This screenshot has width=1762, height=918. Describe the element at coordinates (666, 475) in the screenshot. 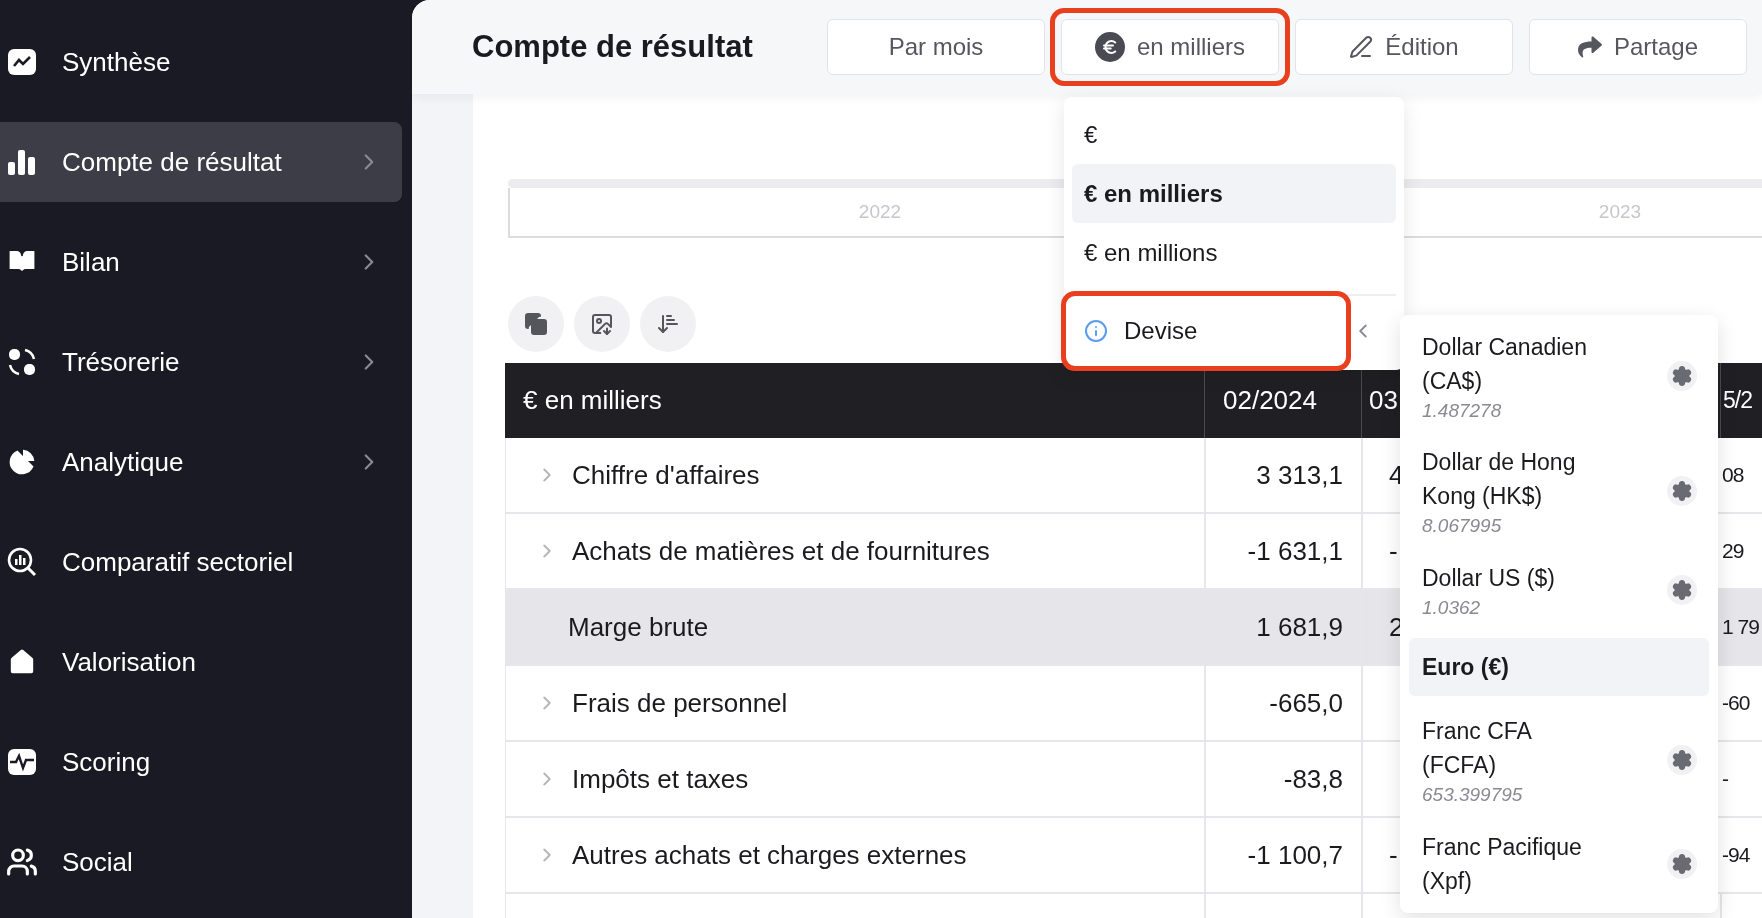

I see `row-label: Chiffre d'affaires` at that location.